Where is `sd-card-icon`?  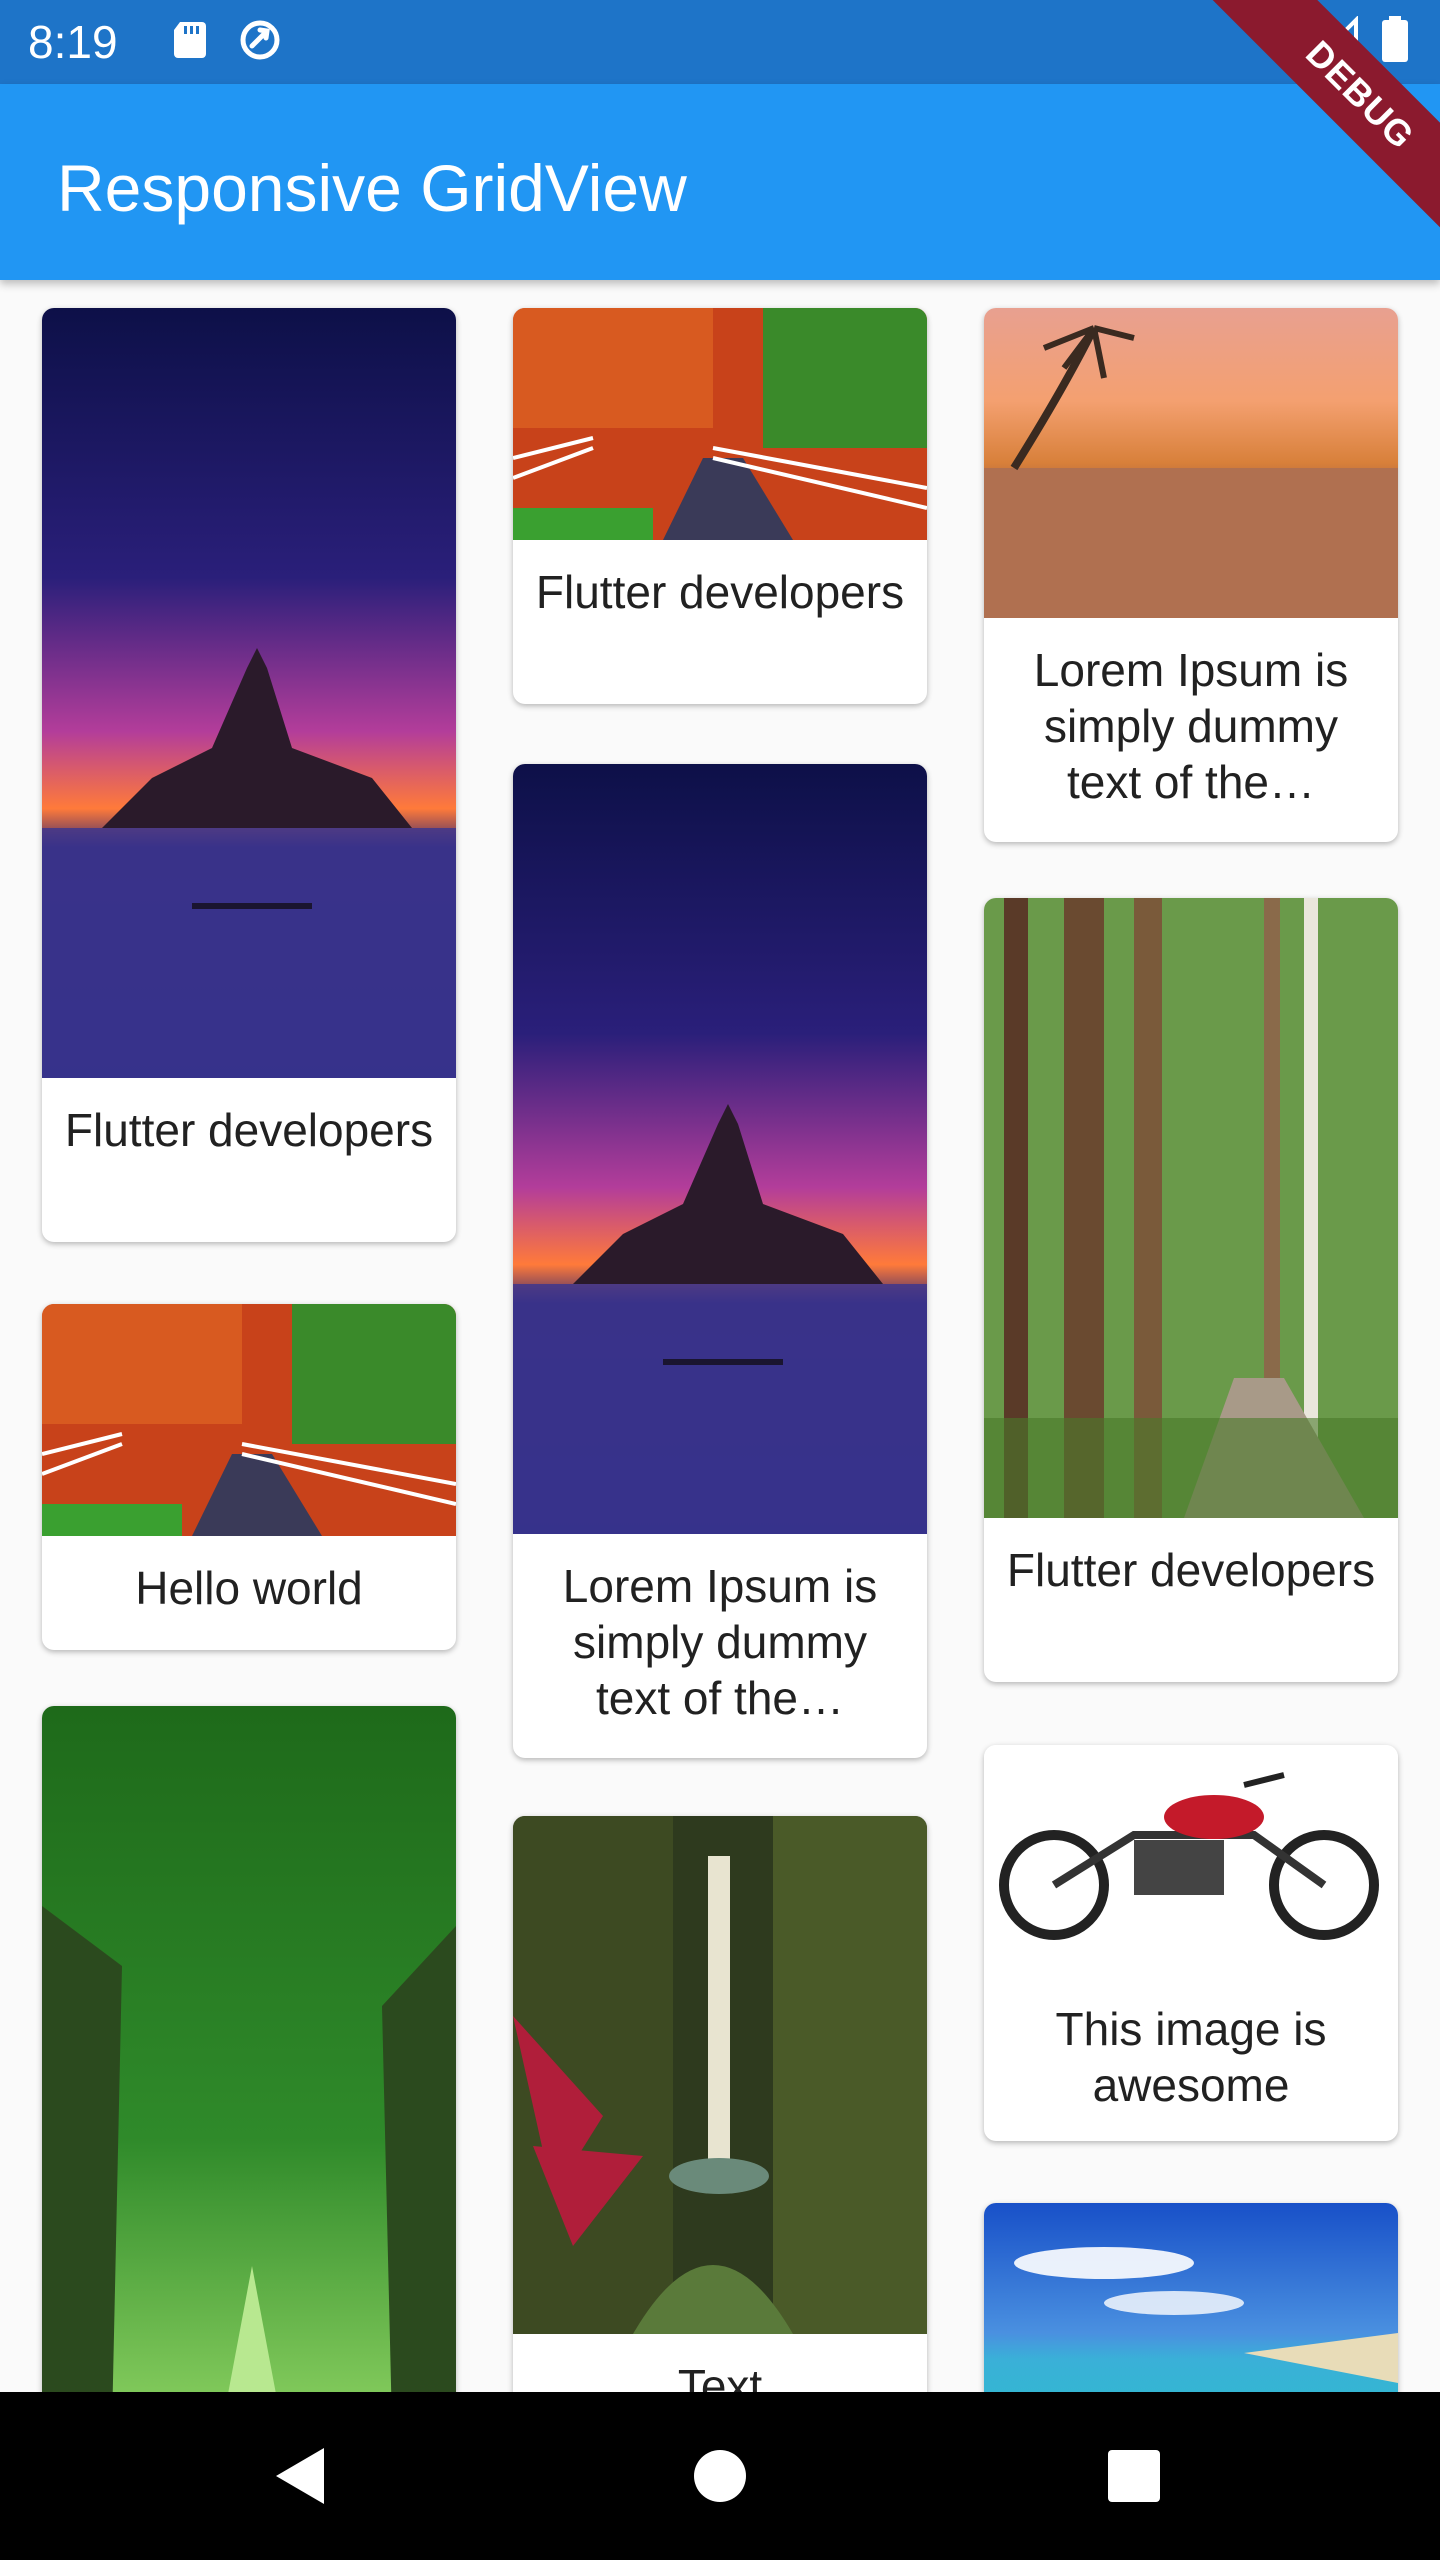 sd-card-icon is located at coordinates (190, 40).